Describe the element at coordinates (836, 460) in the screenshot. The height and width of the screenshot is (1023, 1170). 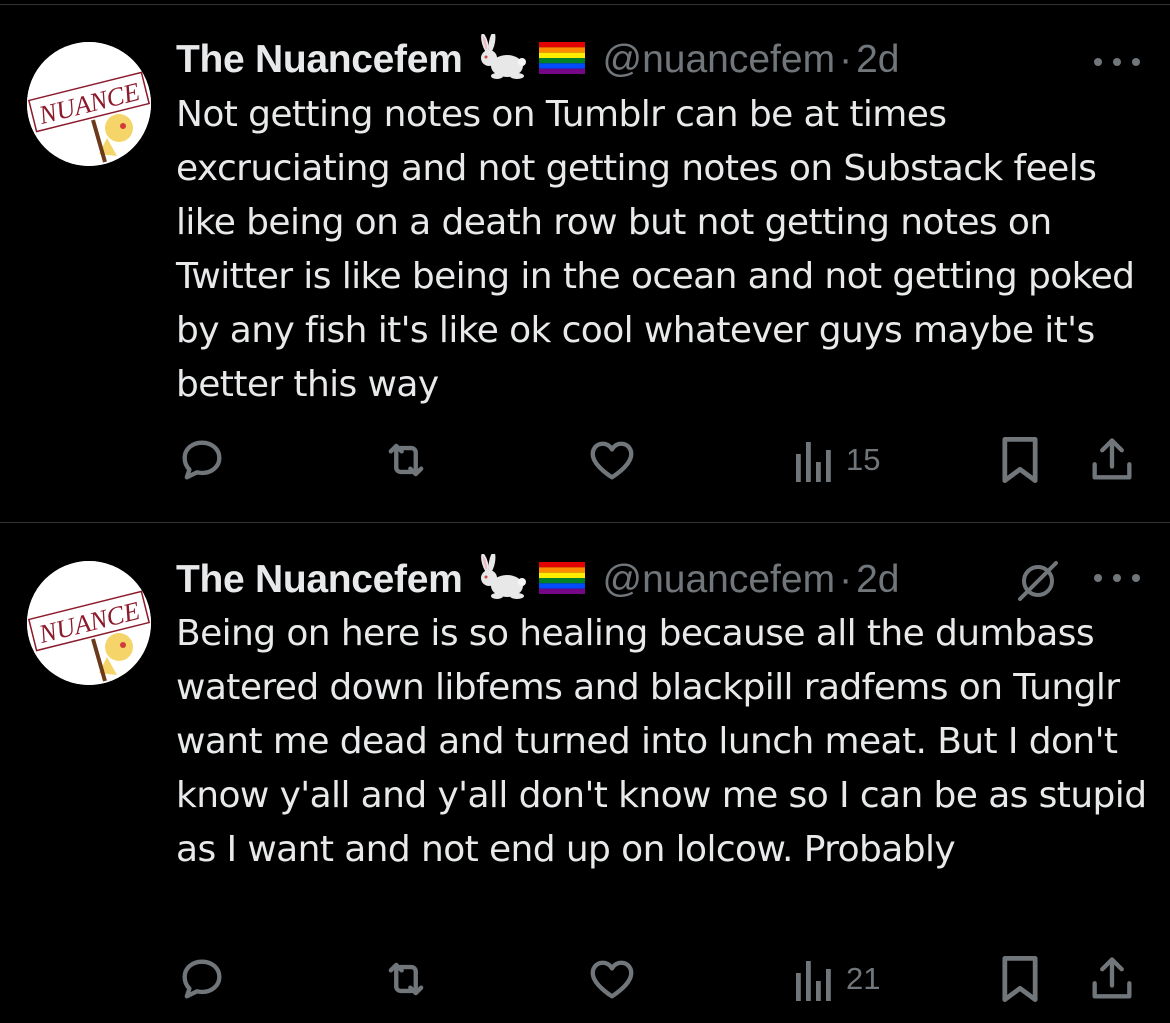
I see `views-button: 15` at that location.